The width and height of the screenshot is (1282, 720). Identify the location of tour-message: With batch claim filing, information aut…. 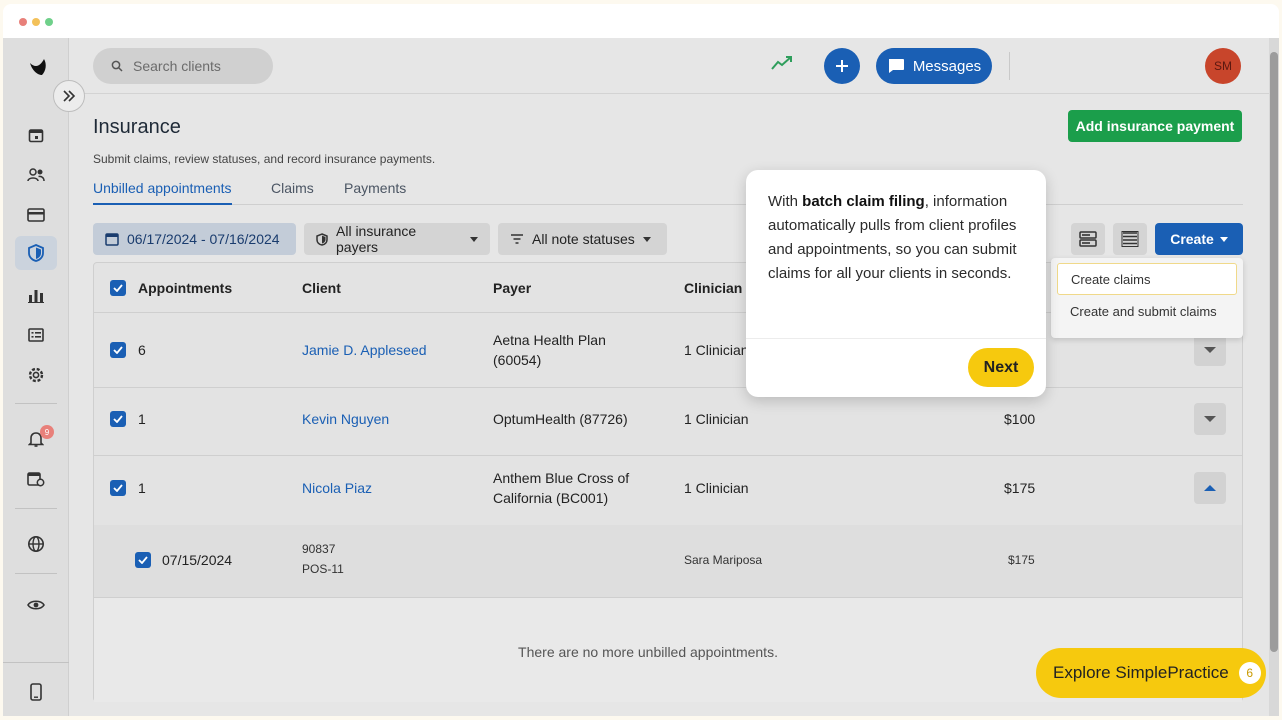
(899, 238).